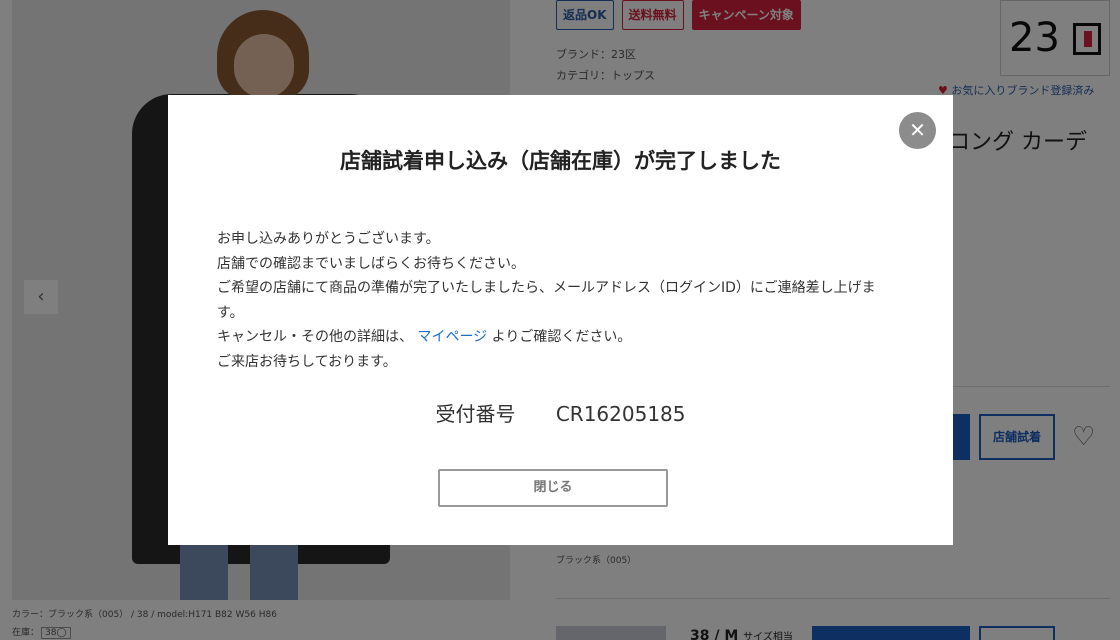  Describe the element at coordinates (553, 488) in the screenshot. I see `close-button: 閉じる` at that location.